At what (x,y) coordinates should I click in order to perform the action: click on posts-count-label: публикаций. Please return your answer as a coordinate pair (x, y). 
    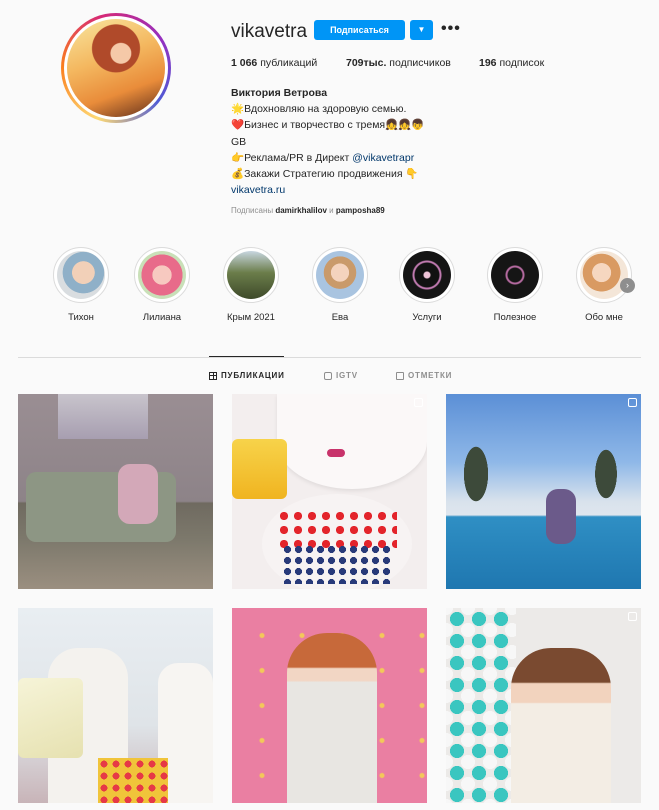
    Looking at the image, I should click on (287, 63).